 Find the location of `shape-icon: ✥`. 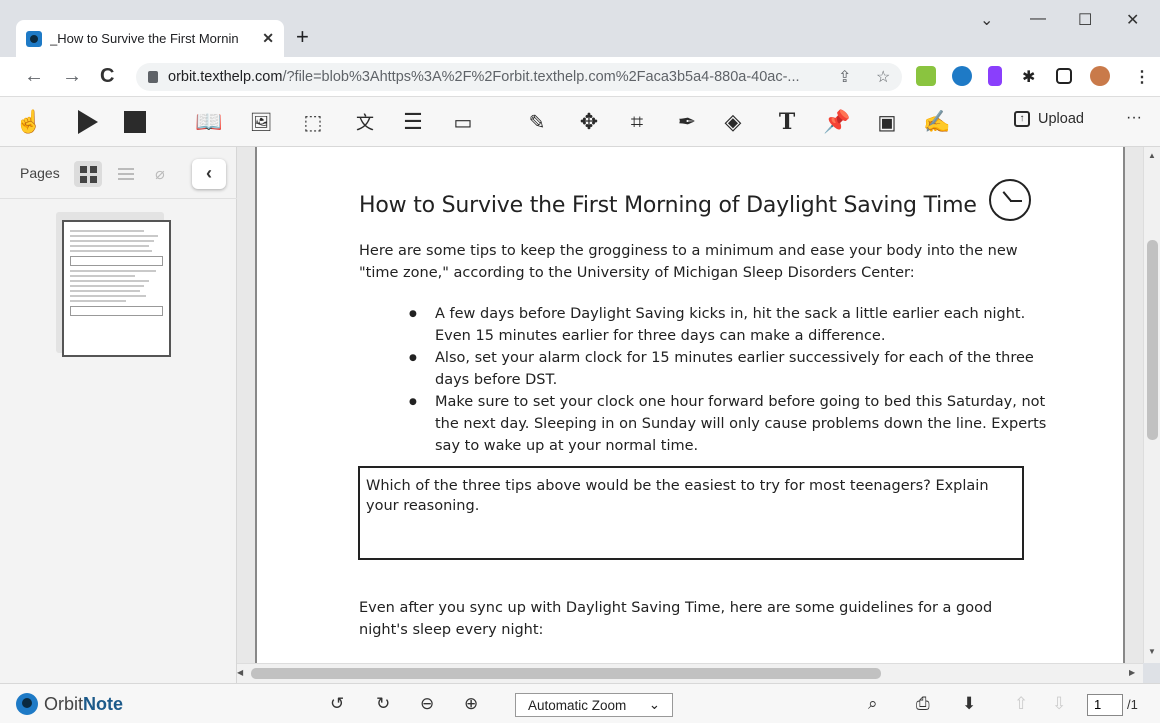

shape-icon: ✥ is located at coordinates (589, 122).